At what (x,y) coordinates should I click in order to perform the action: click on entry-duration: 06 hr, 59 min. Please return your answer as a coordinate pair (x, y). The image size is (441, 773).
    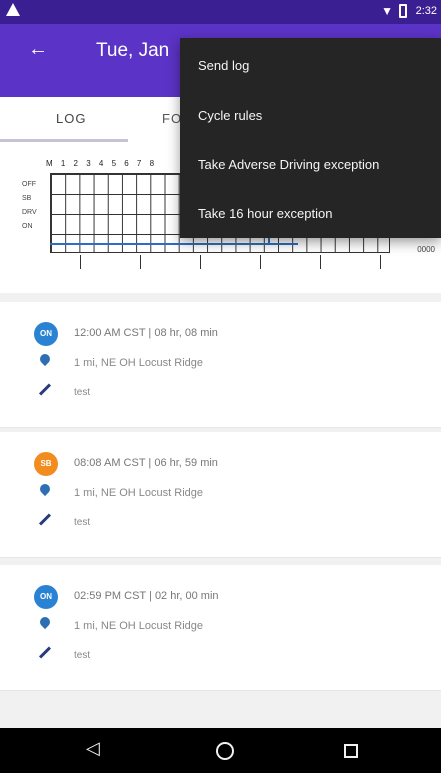
    Looking at the image, I should click on (186, 463).